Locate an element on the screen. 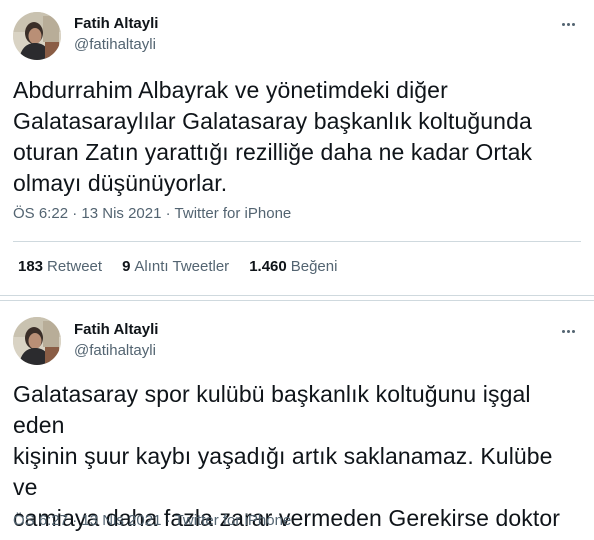 This screenshot has height=540, width=594. likes-label: Beğeni is located at coordinates (314, 266).